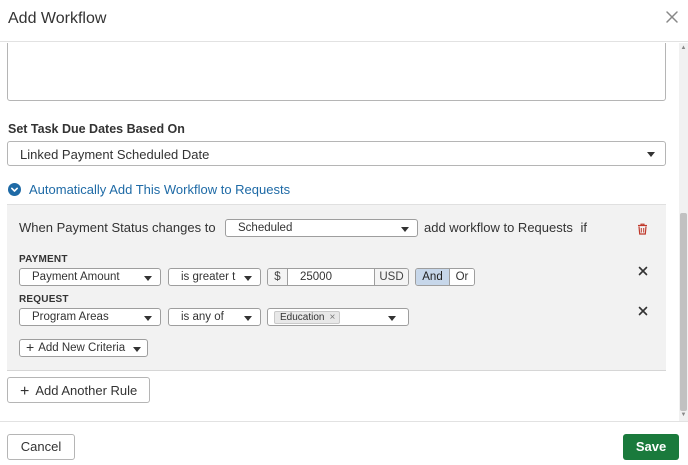 This screenshot has width=688, height=465. I want to click on or-option: Or, so click(462, 277).